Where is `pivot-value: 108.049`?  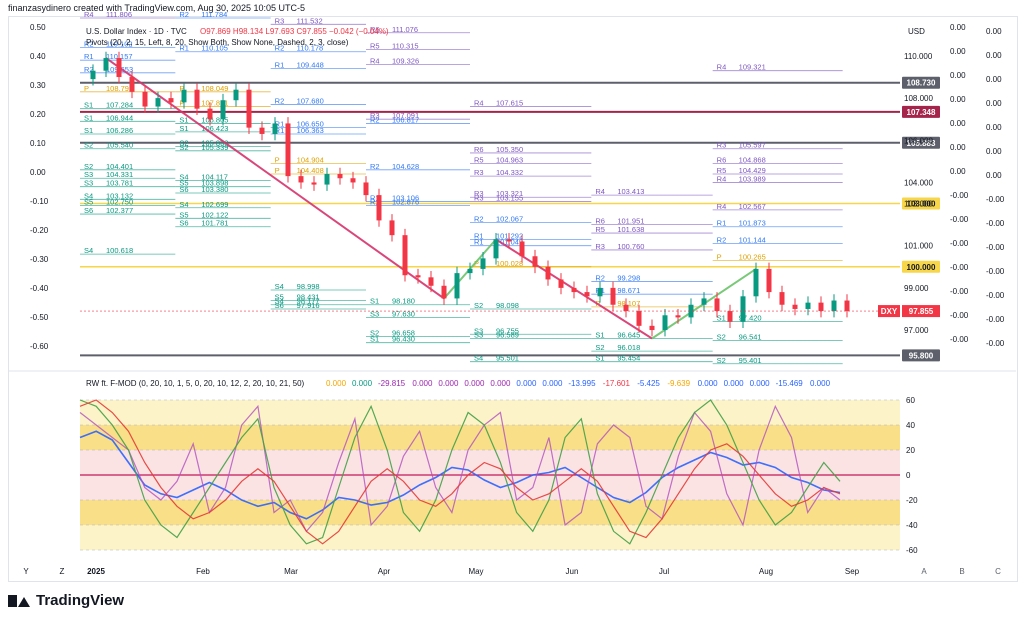
pivot-value: 108.049 is located at coordinates (214, 88).